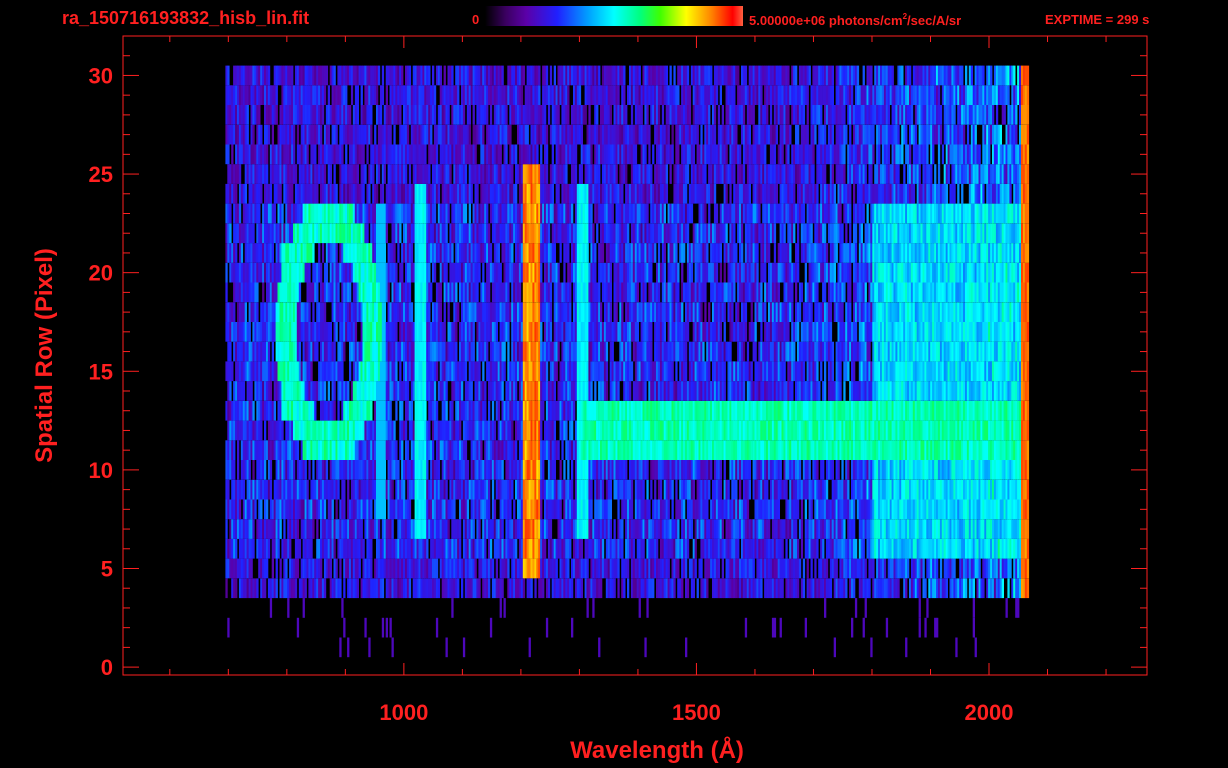 The width and height of the screenshot is (1228, 768). Describe the element at coordinates (696, 712) in the screenshot. I see `x-tick-label: 1500` at that location.